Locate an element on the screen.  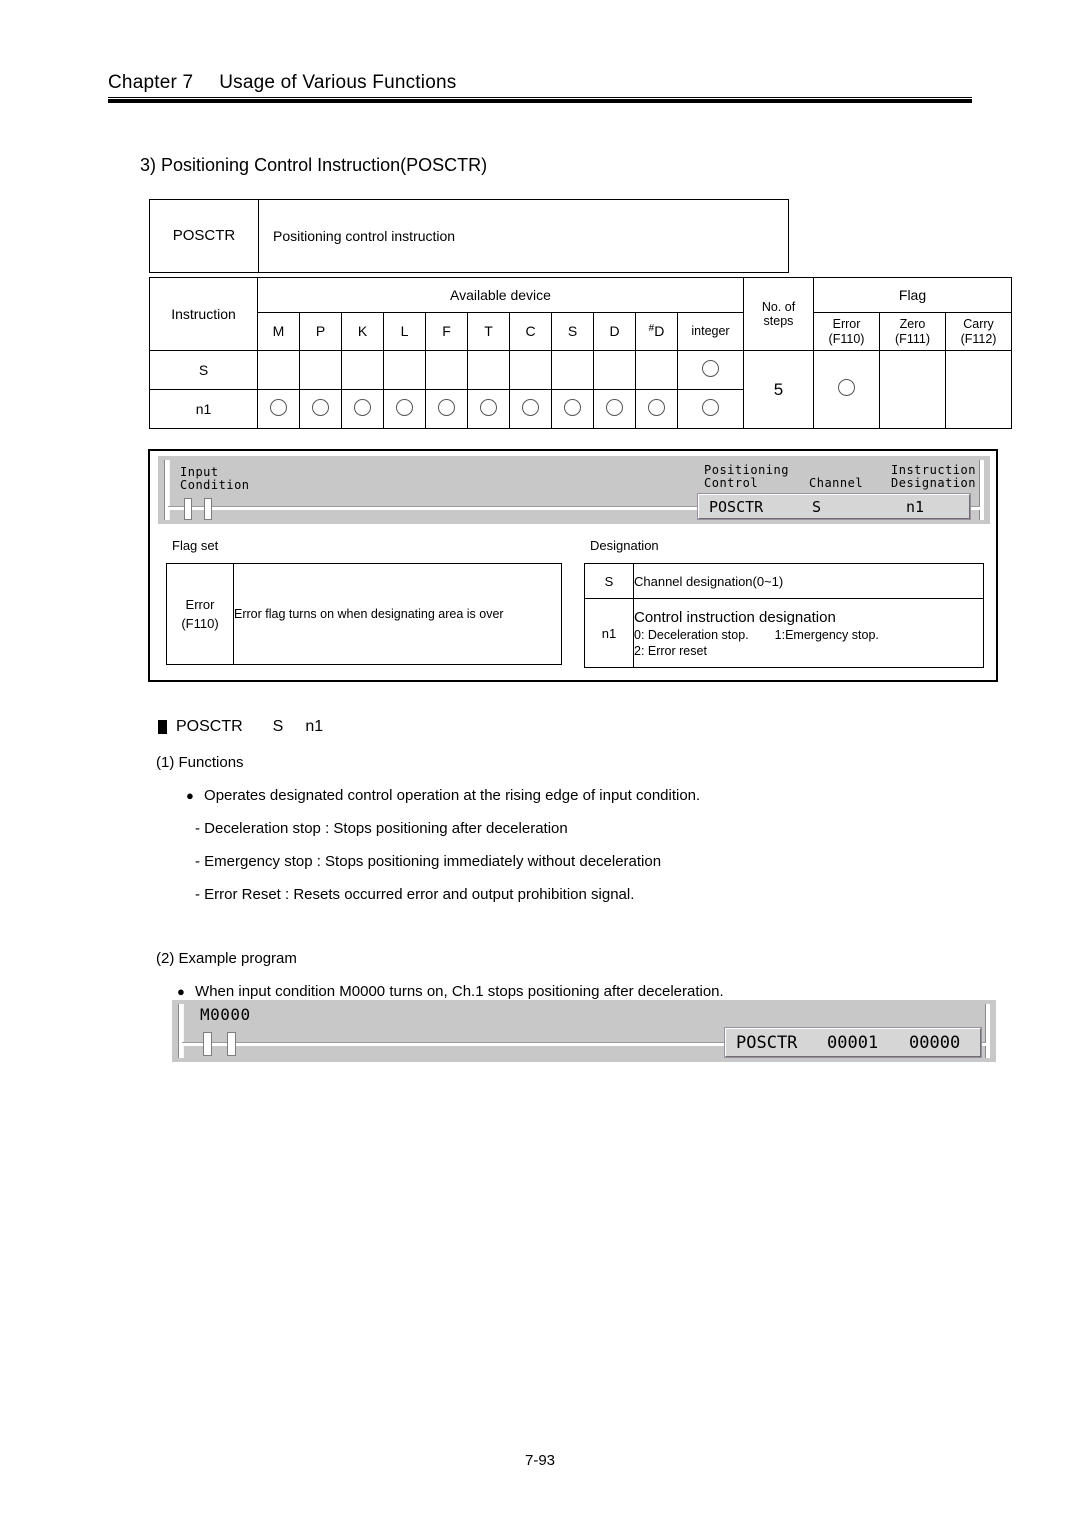
cell-n1-F is located at coordinates (446, 409).